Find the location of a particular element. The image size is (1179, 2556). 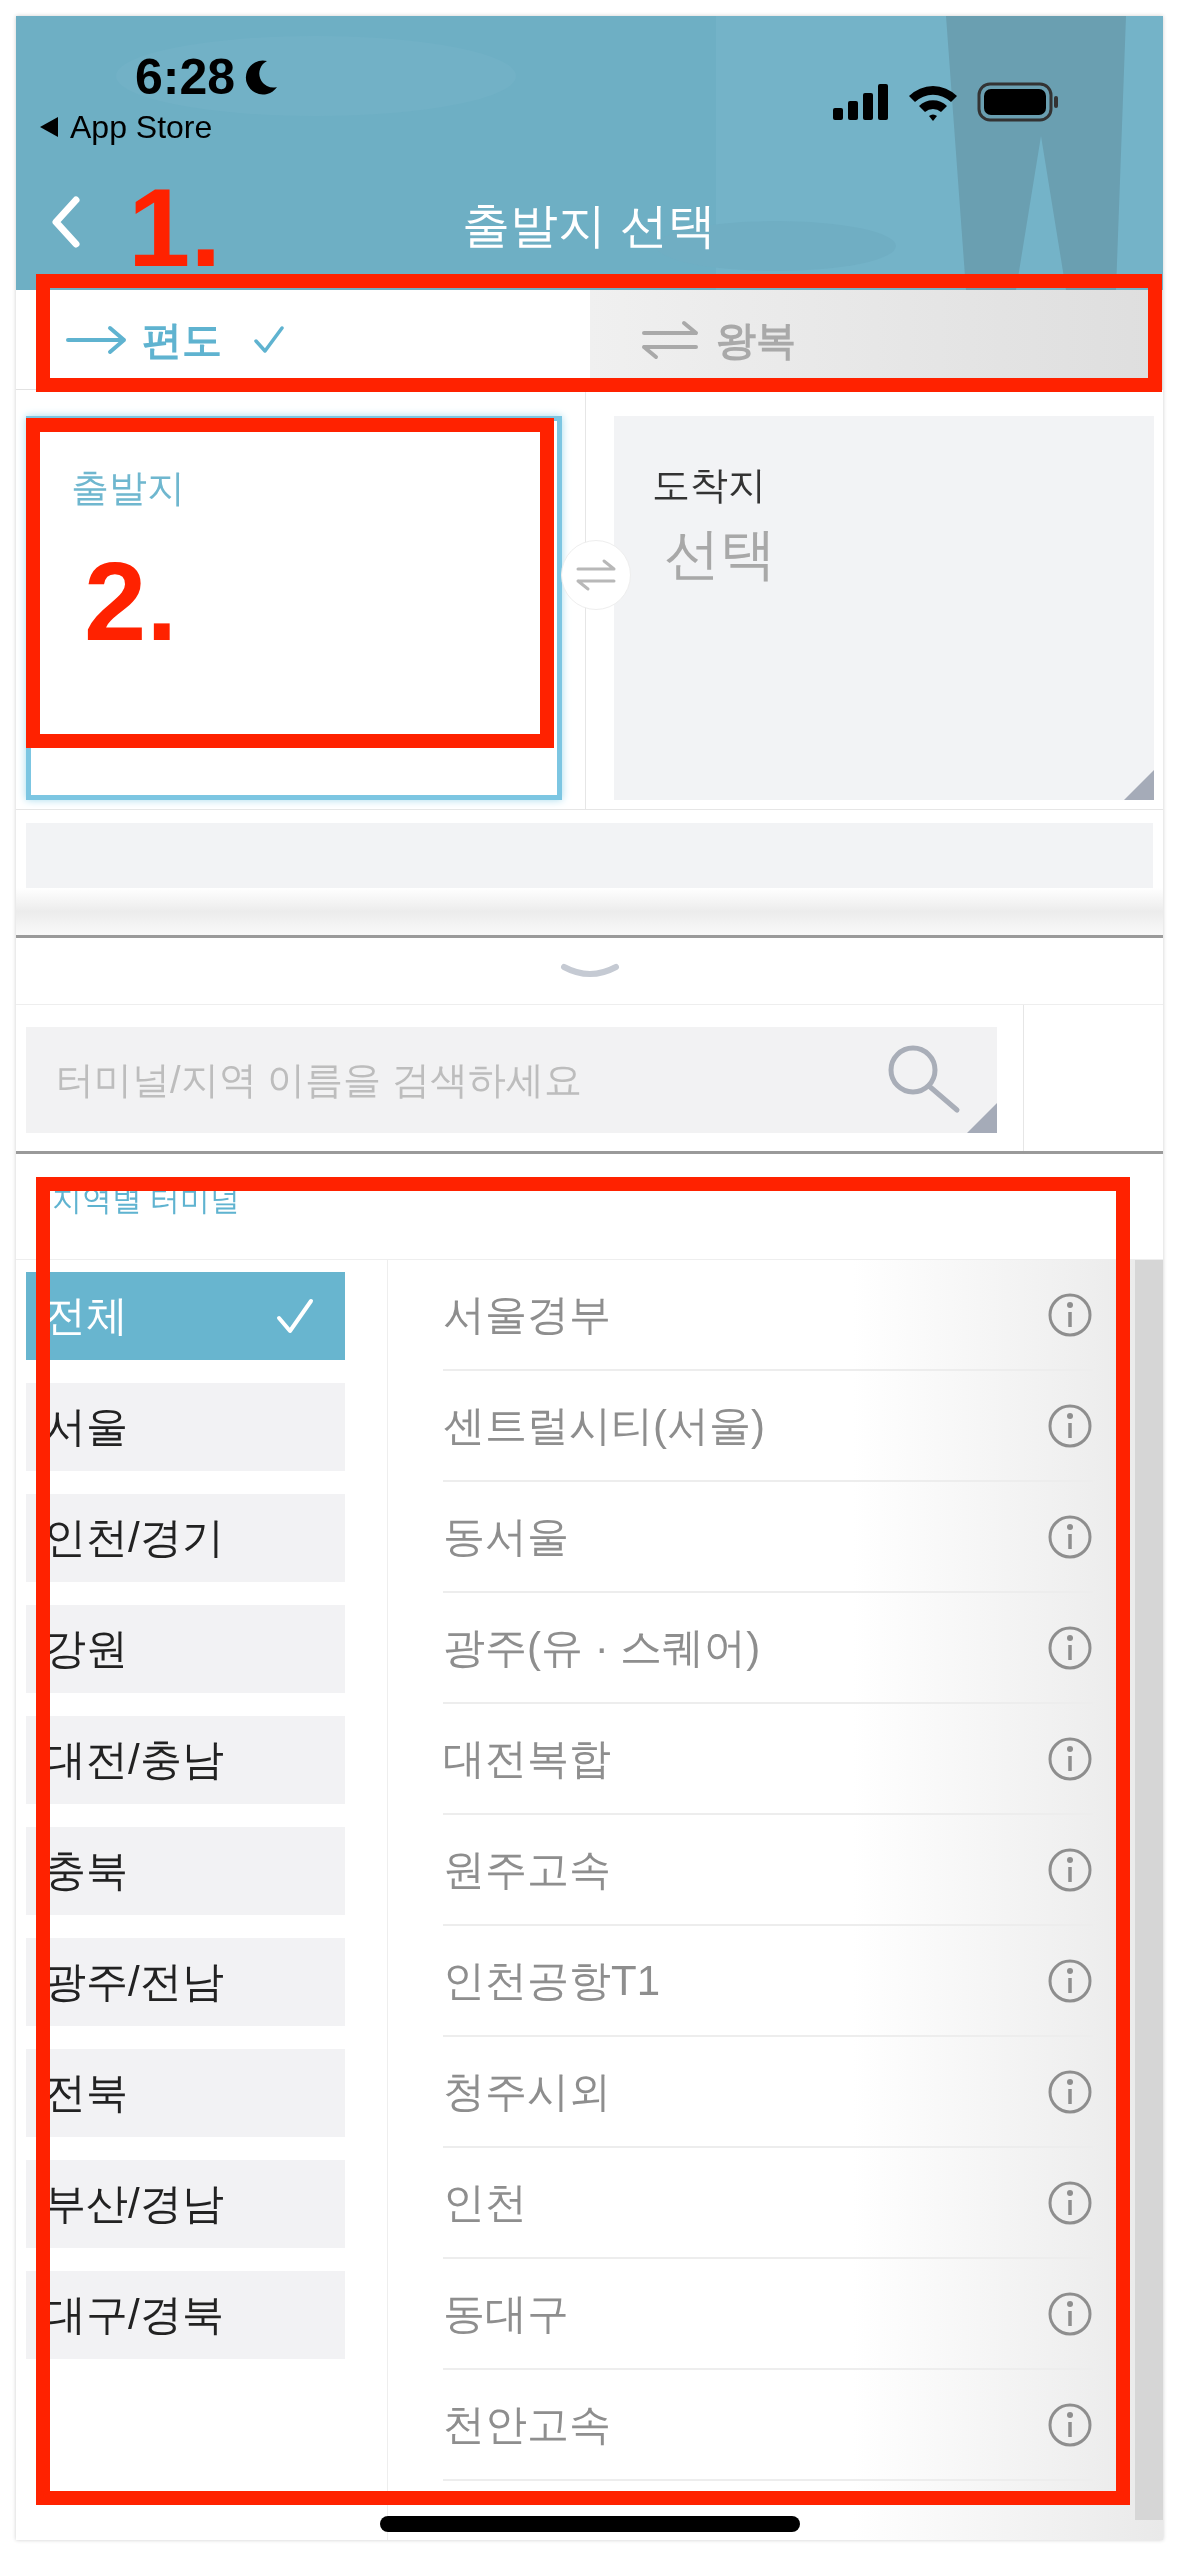

region-item: 서울 is located at coordinates (185, 1427).